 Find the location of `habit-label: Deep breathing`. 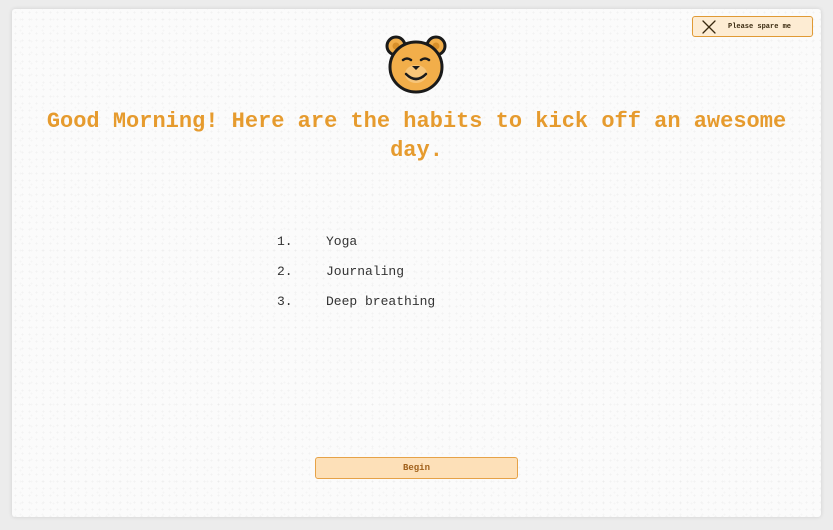

habit-label: Deep breathing is located at coordinates (381, 301).